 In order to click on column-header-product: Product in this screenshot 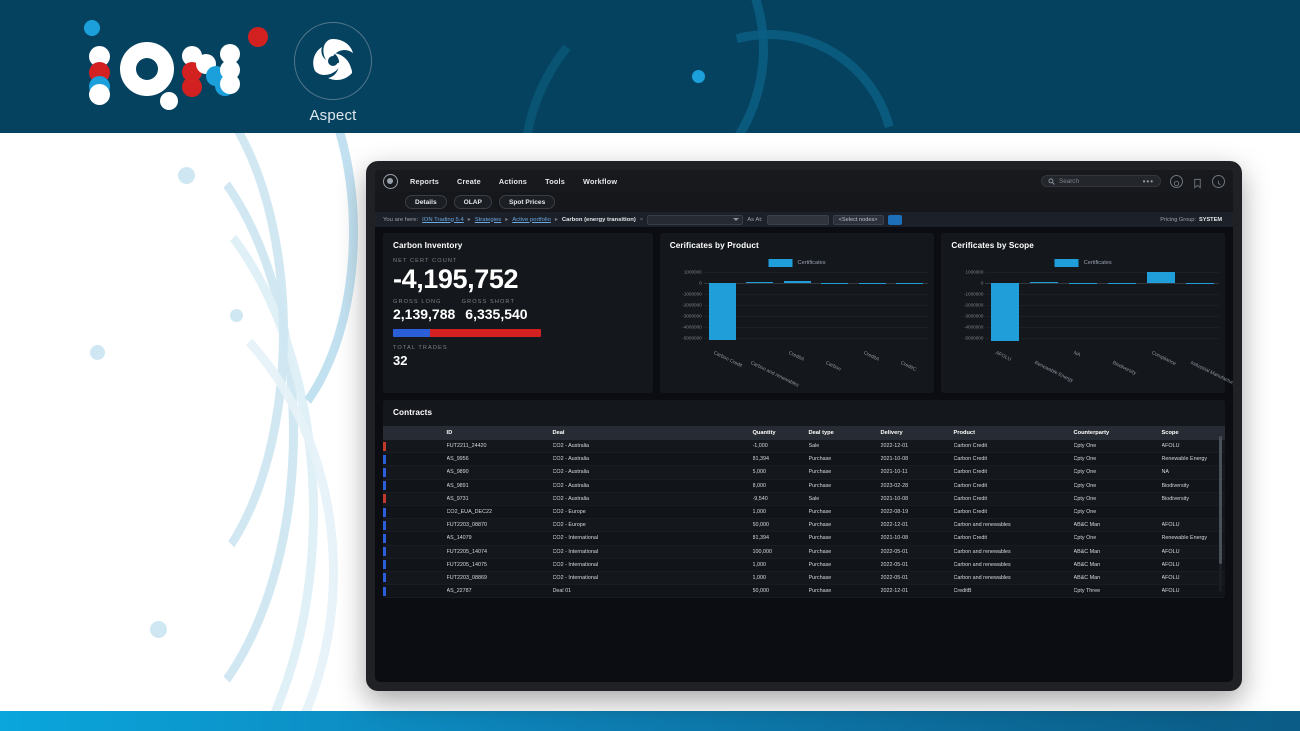, I will do `click(1013, 433)`.